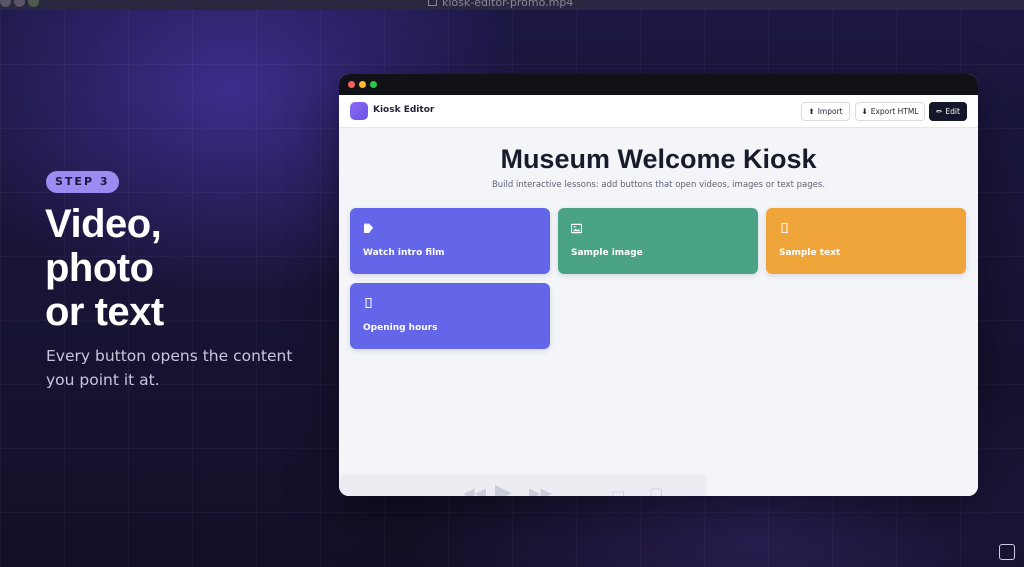 This screenshot has width=1024, height=567. Describe the element at coordinates (450, 316) in the screenshot. I see `kiosk-button-opening-hours: Opening hours` at that location.